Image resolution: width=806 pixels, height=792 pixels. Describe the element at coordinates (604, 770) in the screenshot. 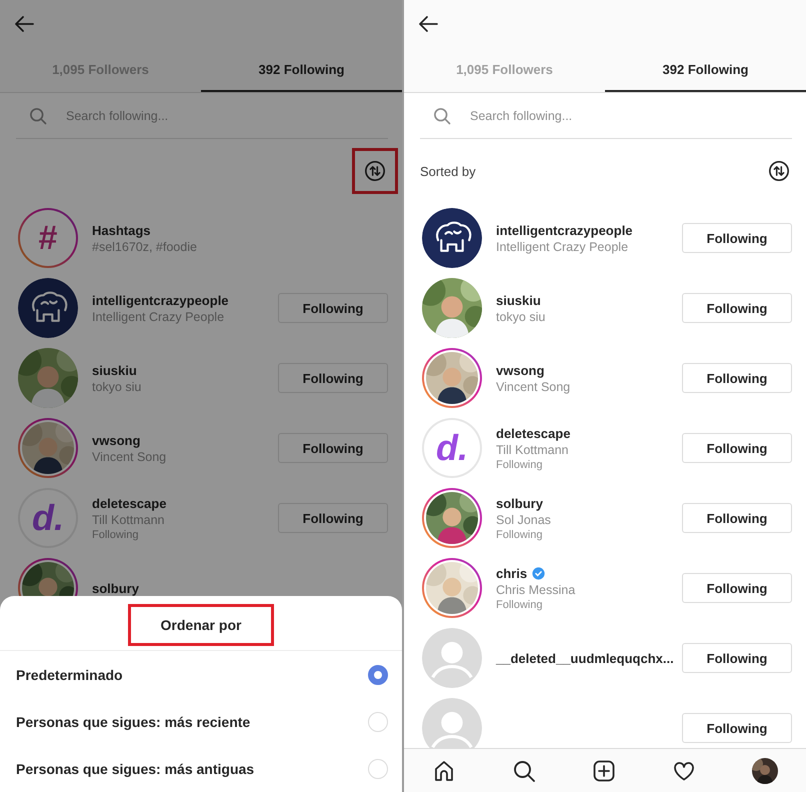

I see `add-post-icon` at that location.